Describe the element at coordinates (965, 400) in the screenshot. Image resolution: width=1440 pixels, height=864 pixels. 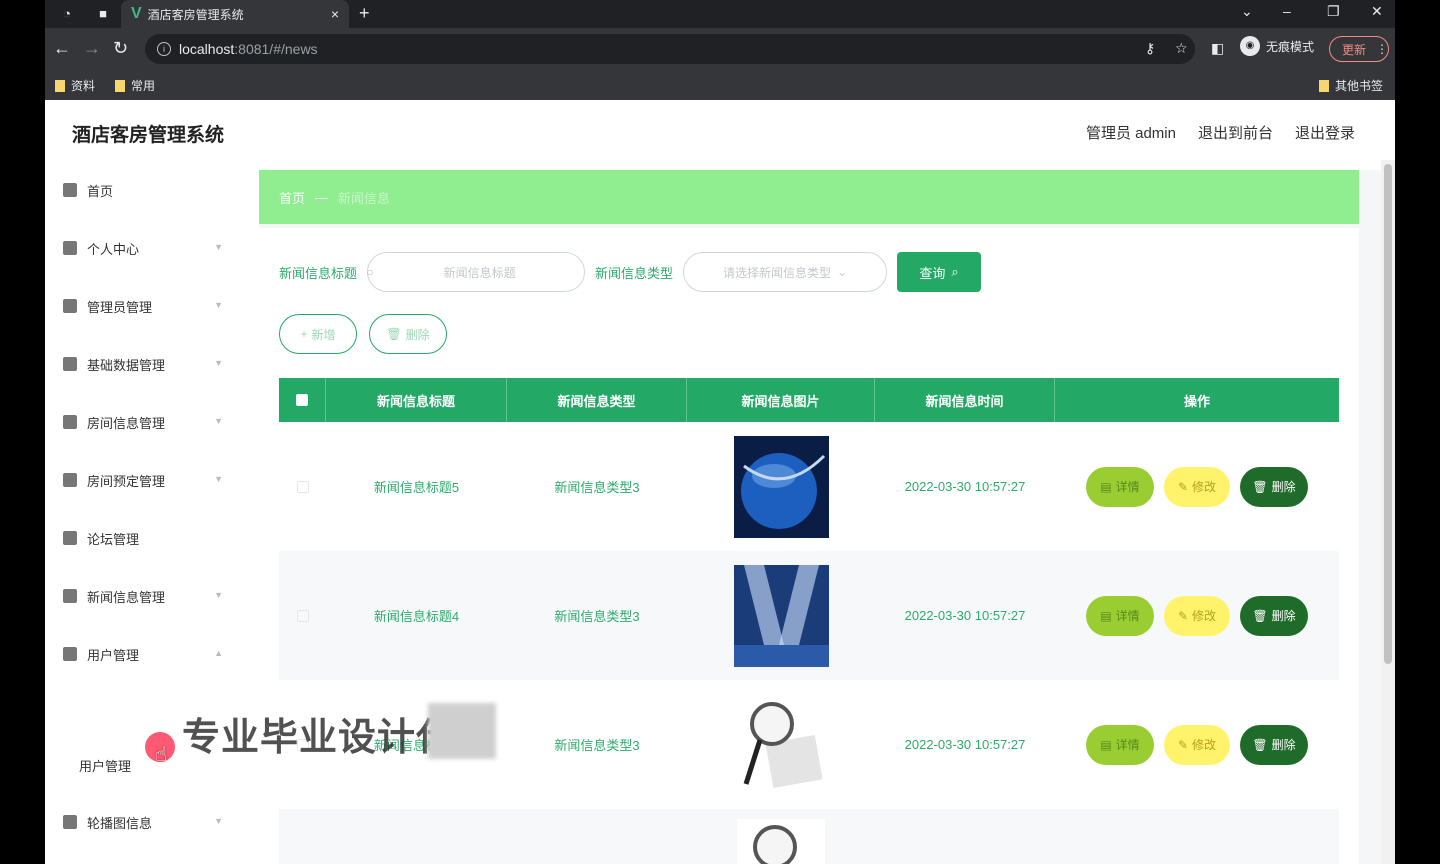
I see `column-header: 新闻信息时间` at that location.